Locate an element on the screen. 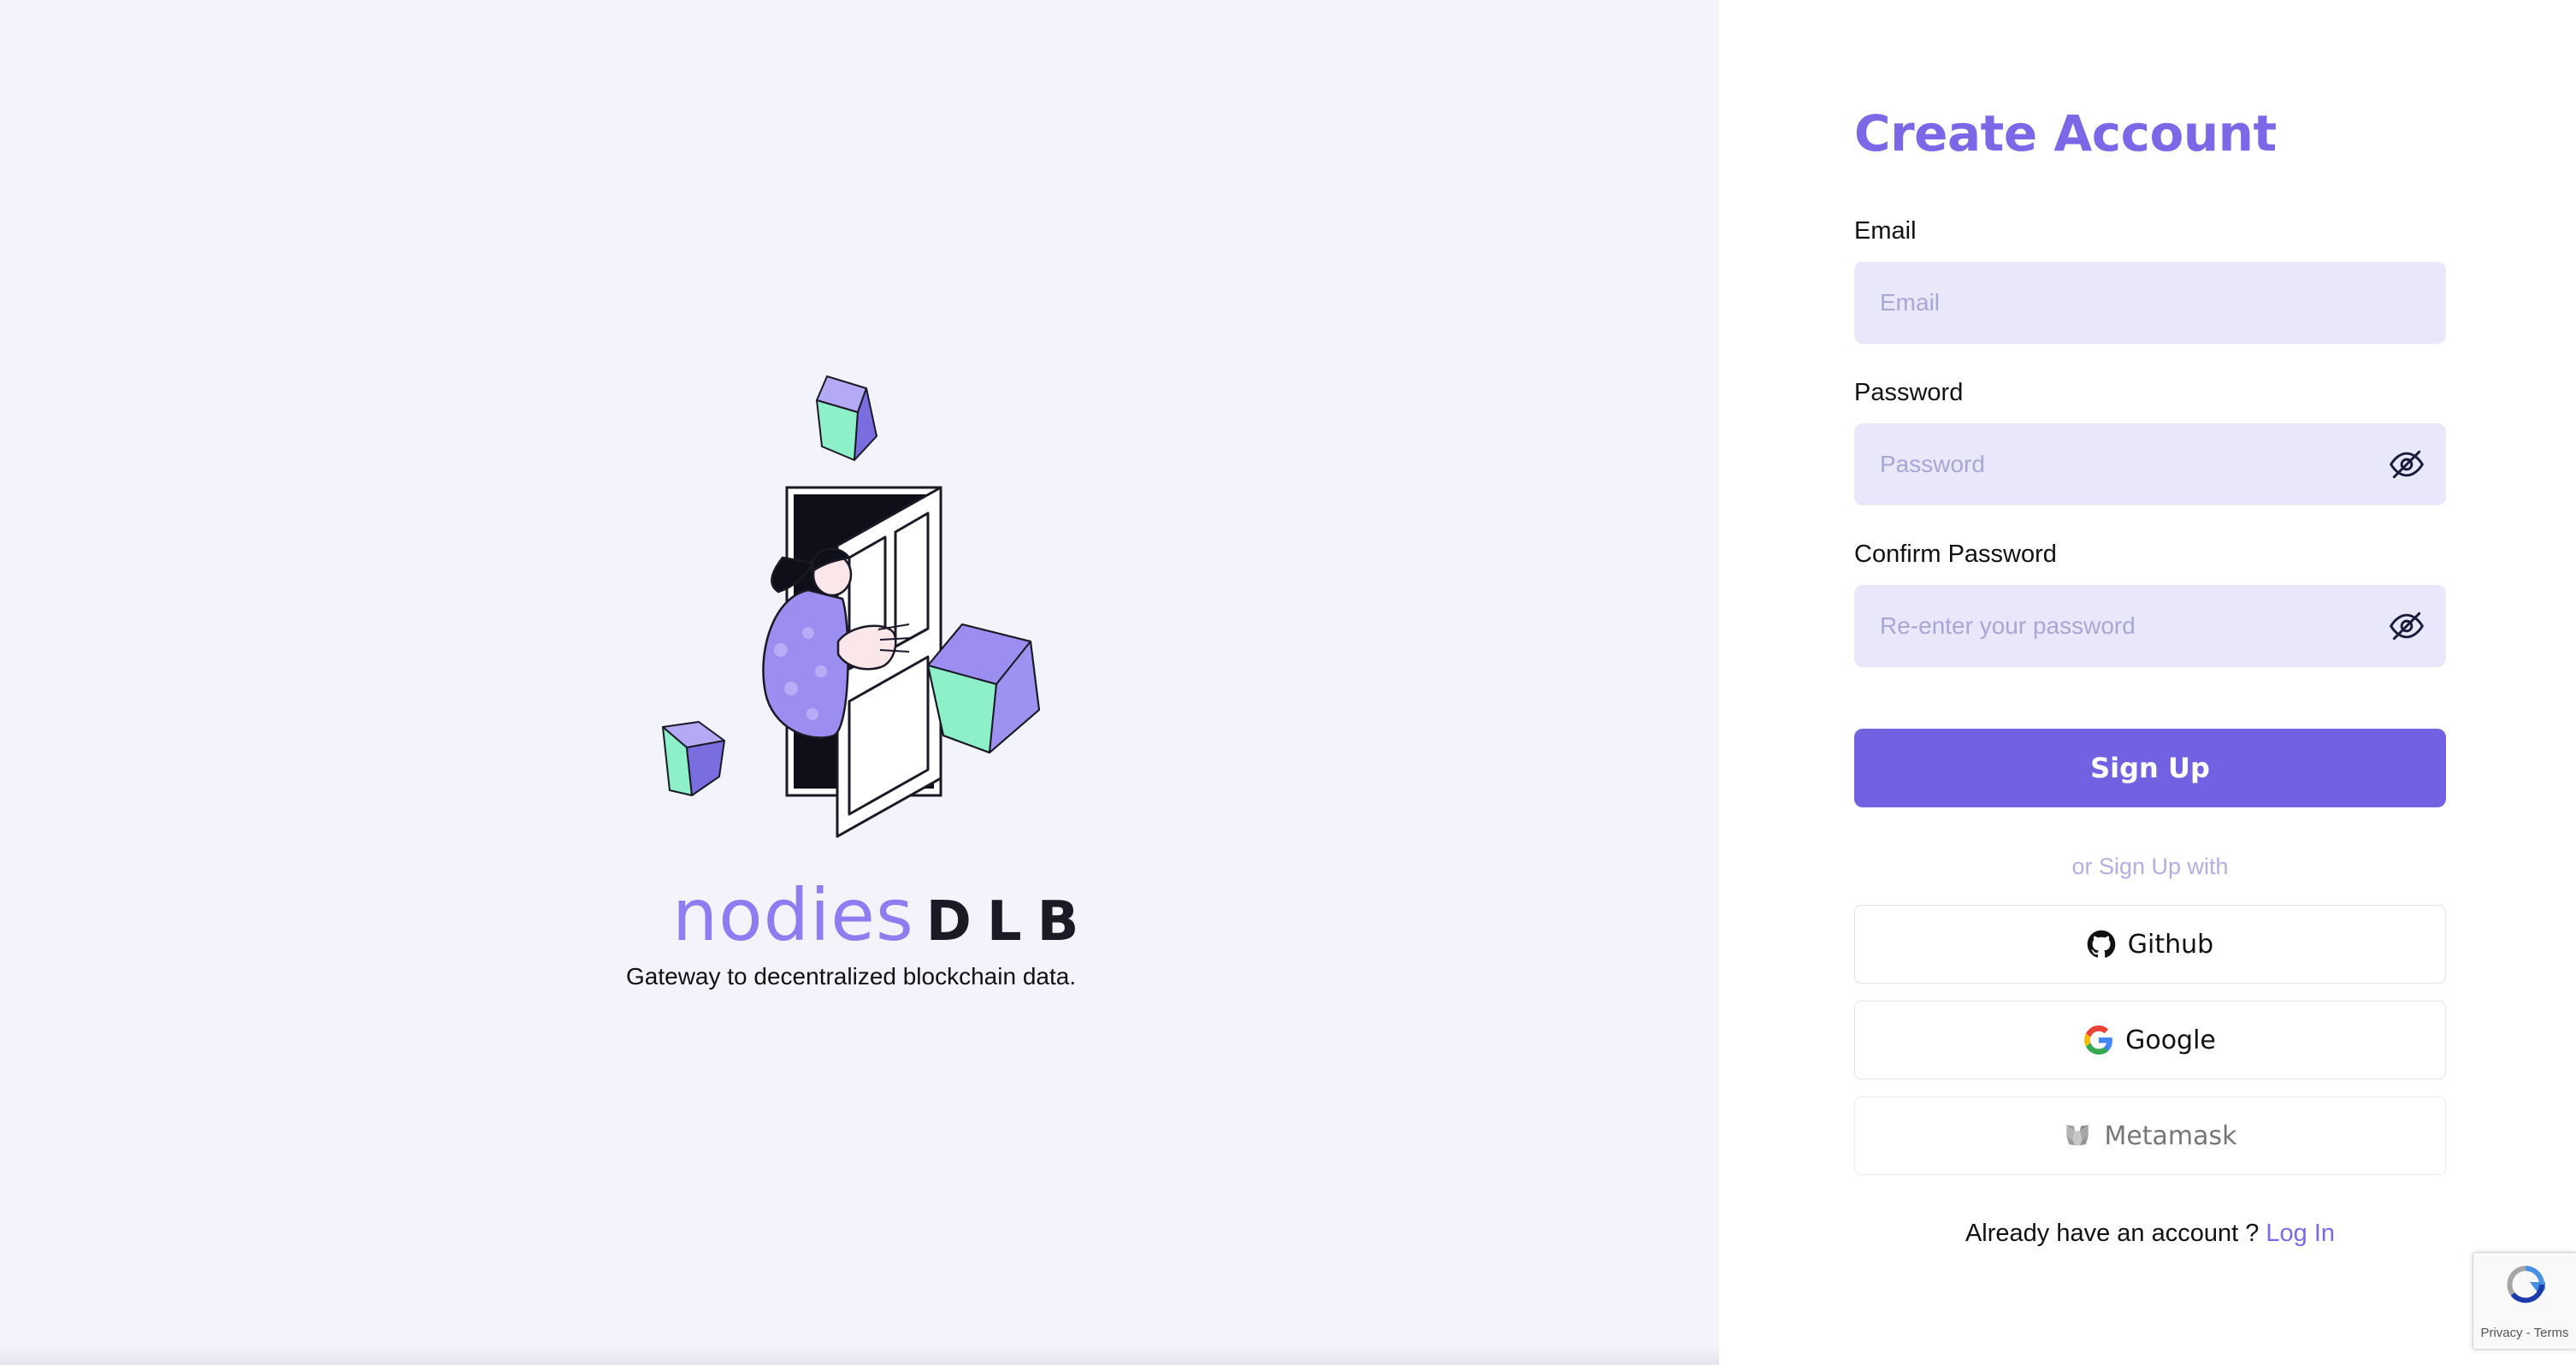 This screenshot has width=2576, height=1365. sign-up-button: Sign Up is located at coordinates (2150, 768).